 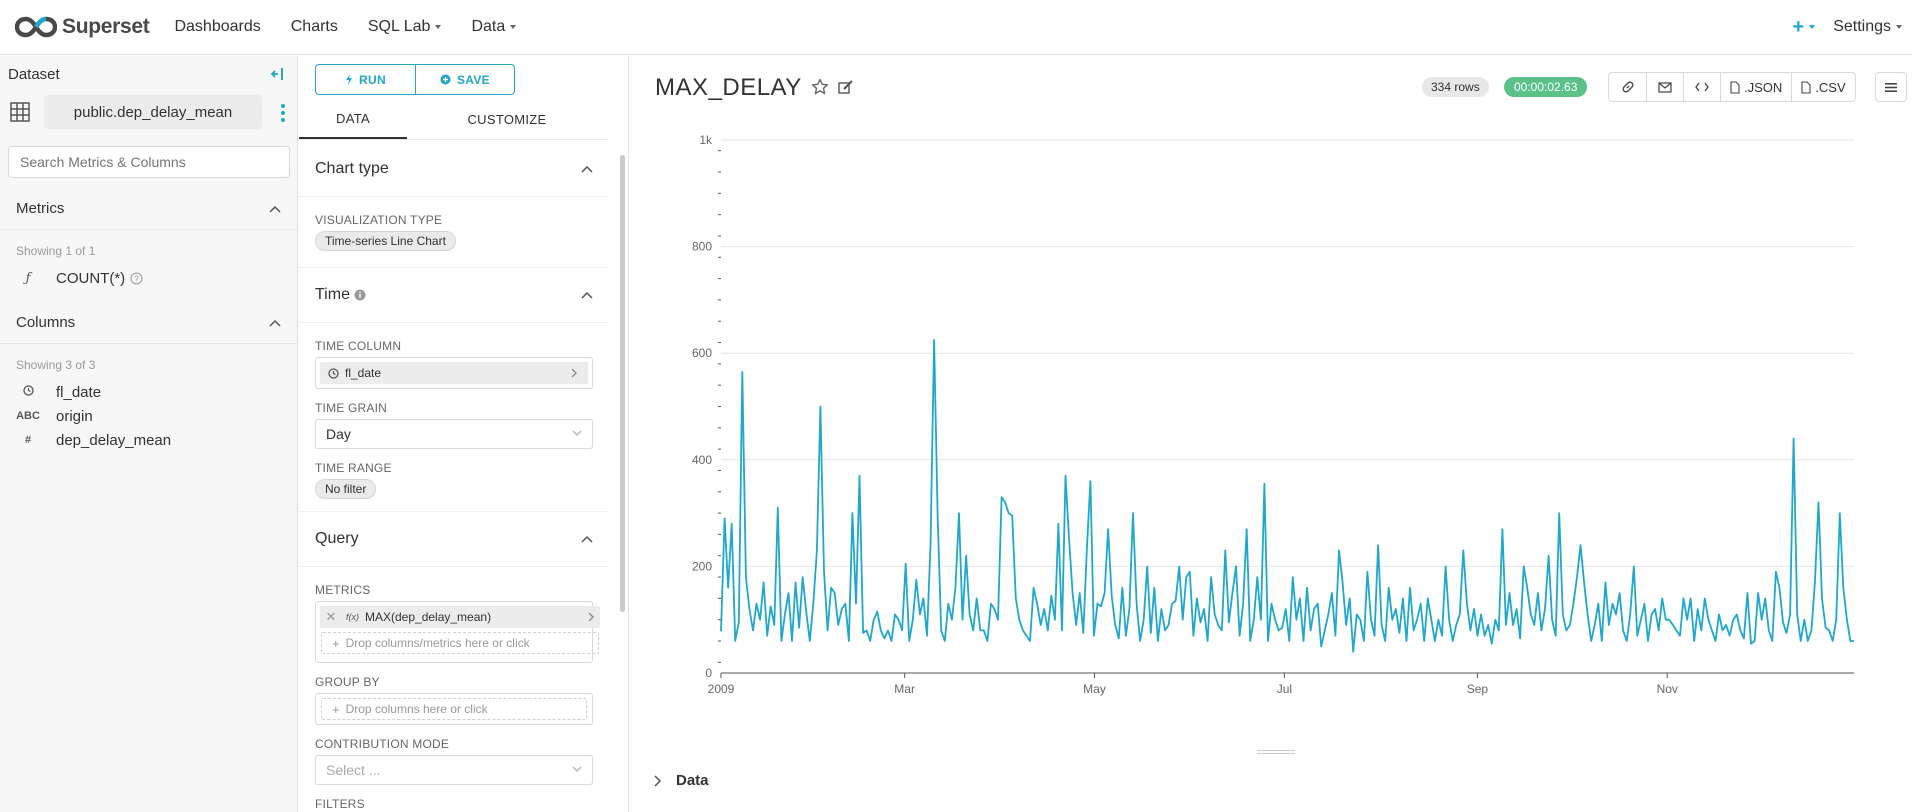 What do you see at coordinates (493, 27) in the screenshot?
I see `nav-data: Data` at bounding box center [493, 27].